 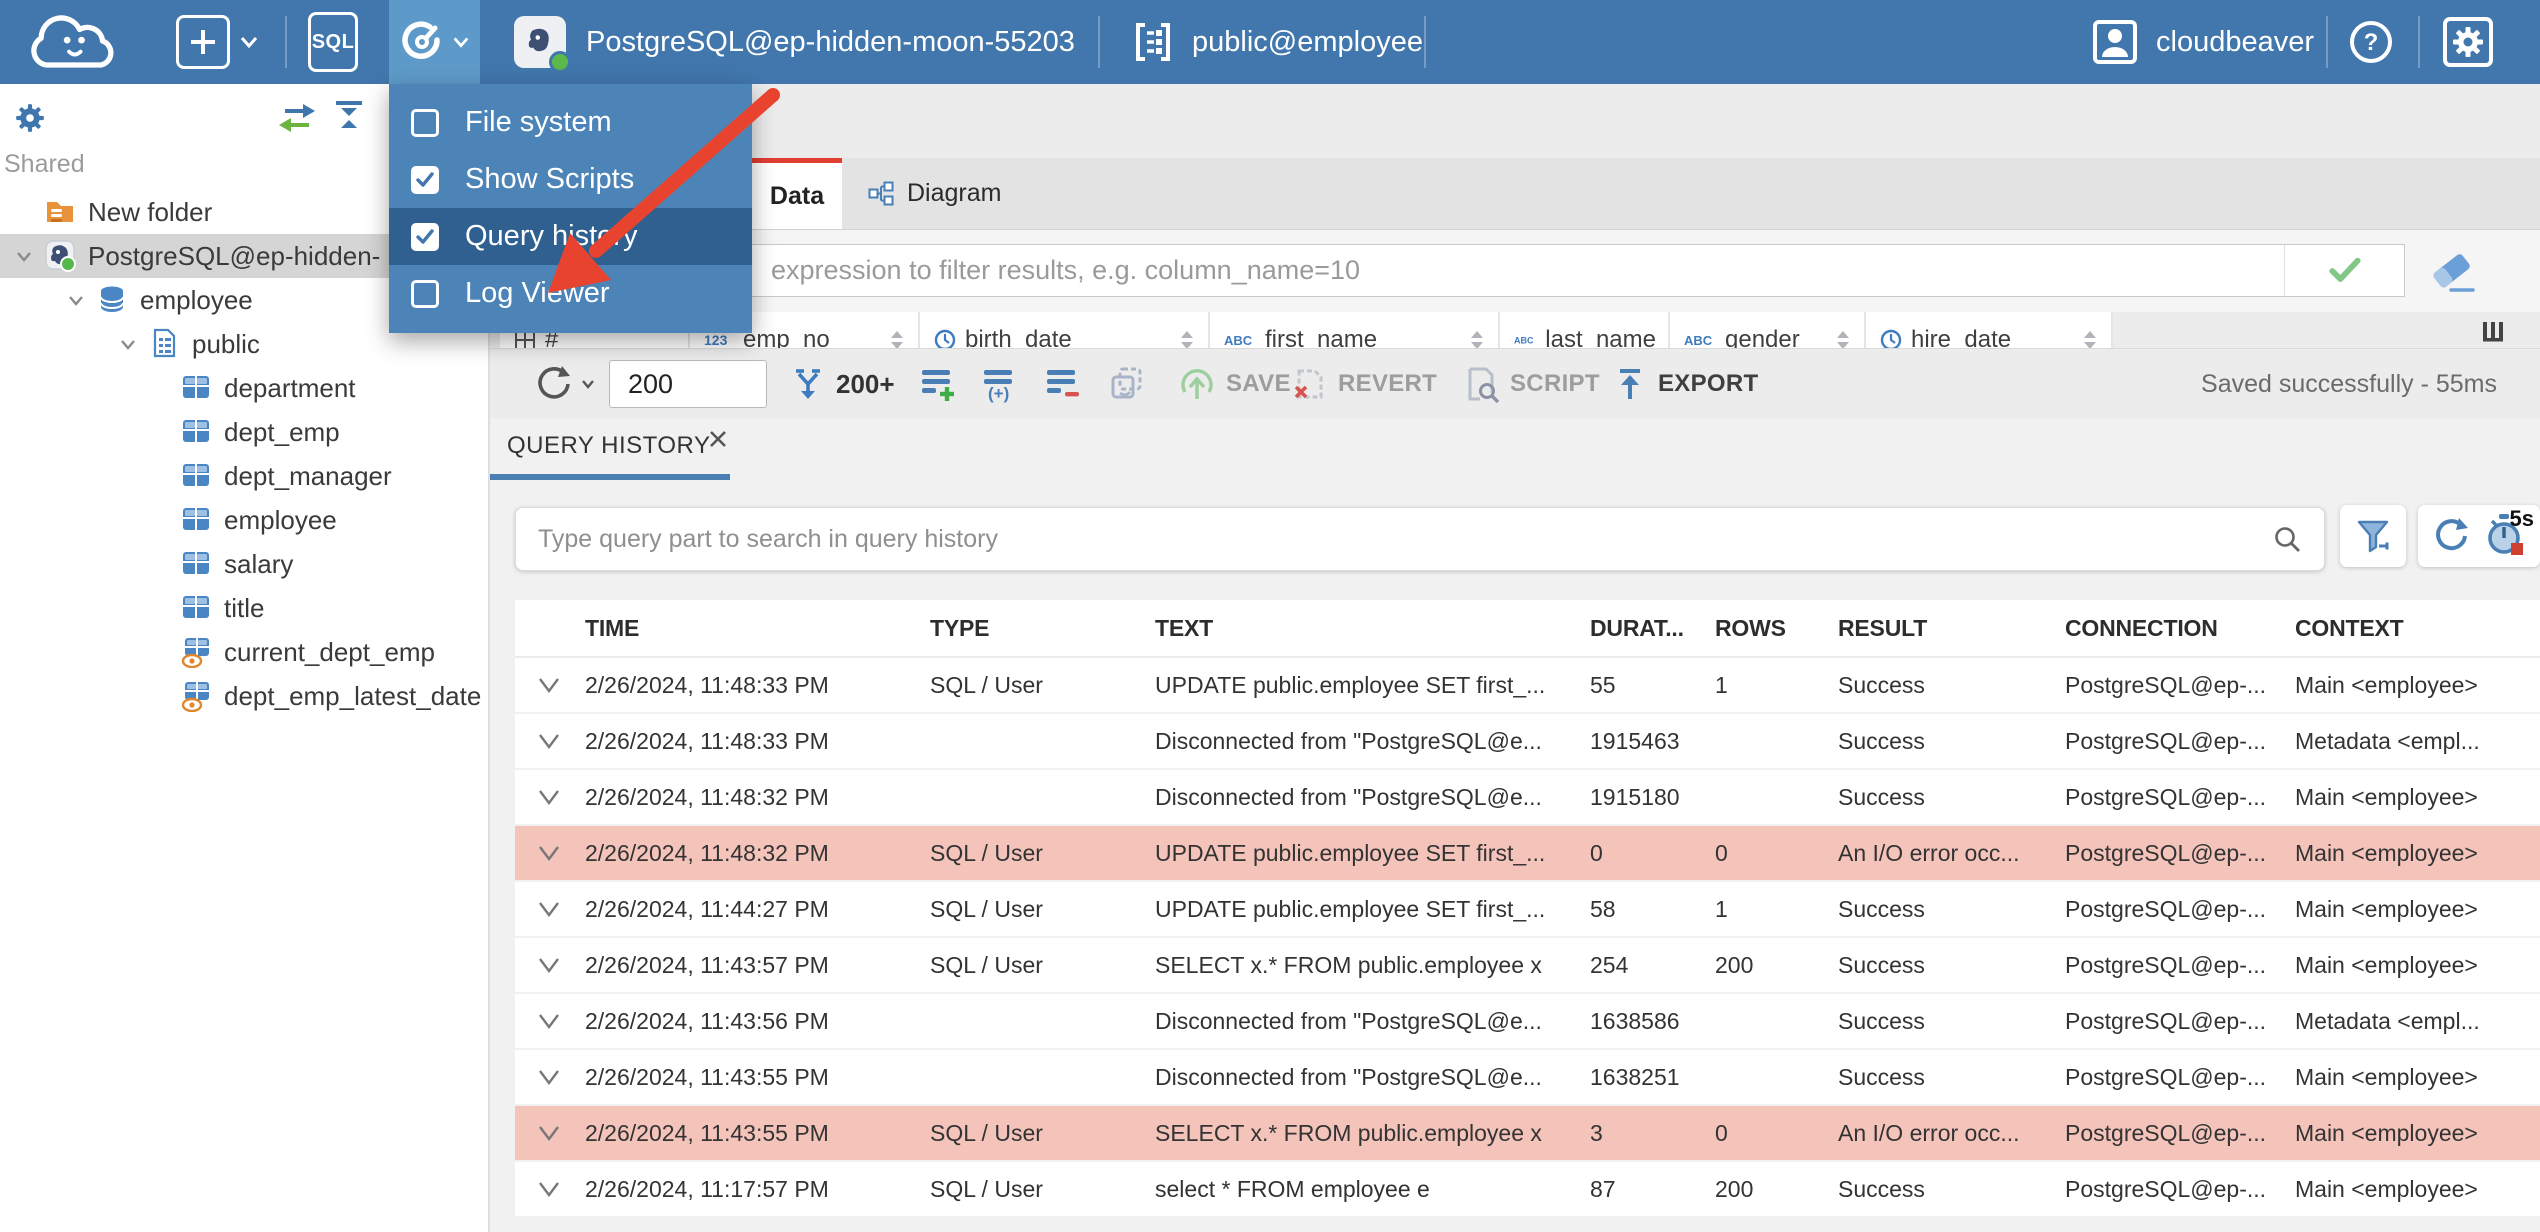 I want to click on duplicate-row-button: (+), so click(x=1000, y=384).